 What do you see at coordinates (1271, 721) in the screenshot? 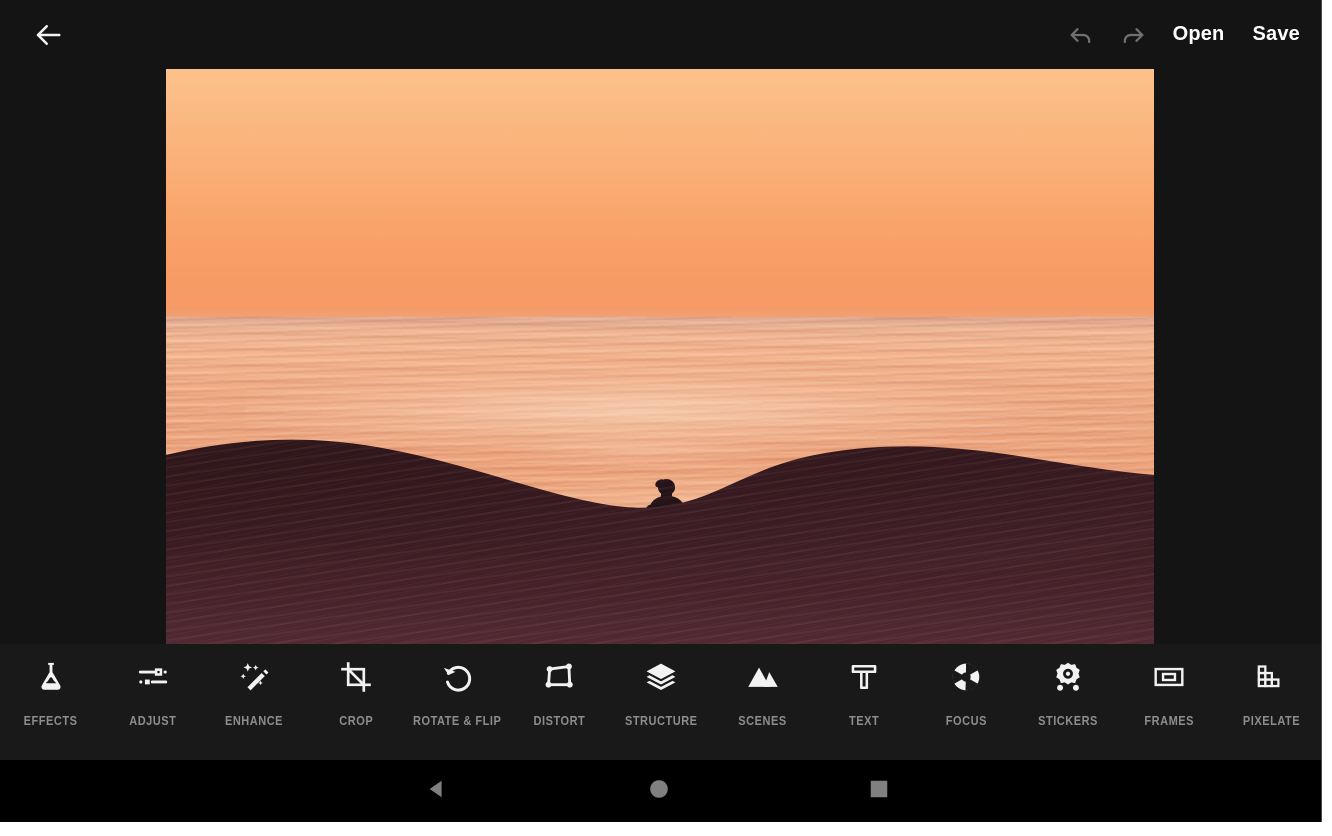
I see `tool-label: PIXELATE` at bounding box center [1271, 721].